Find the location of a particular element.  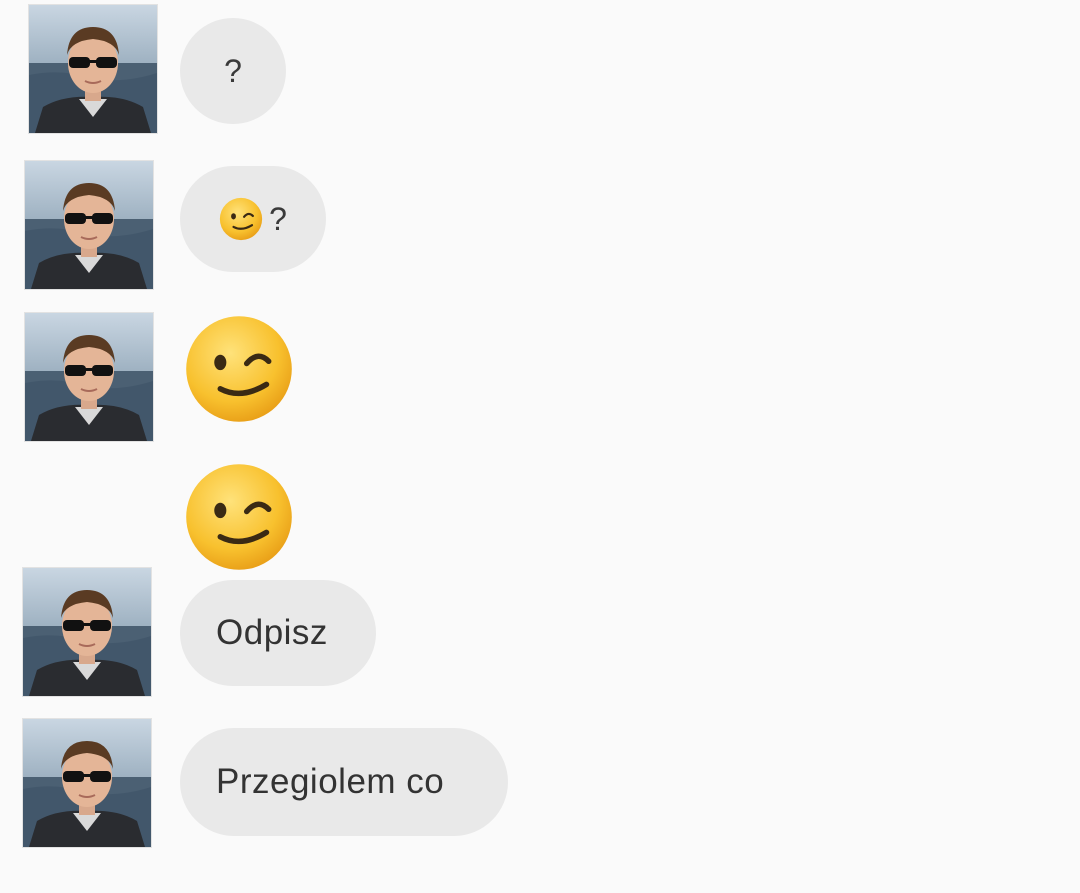

message-text: Odpisz is located at coordinates (272, 632).